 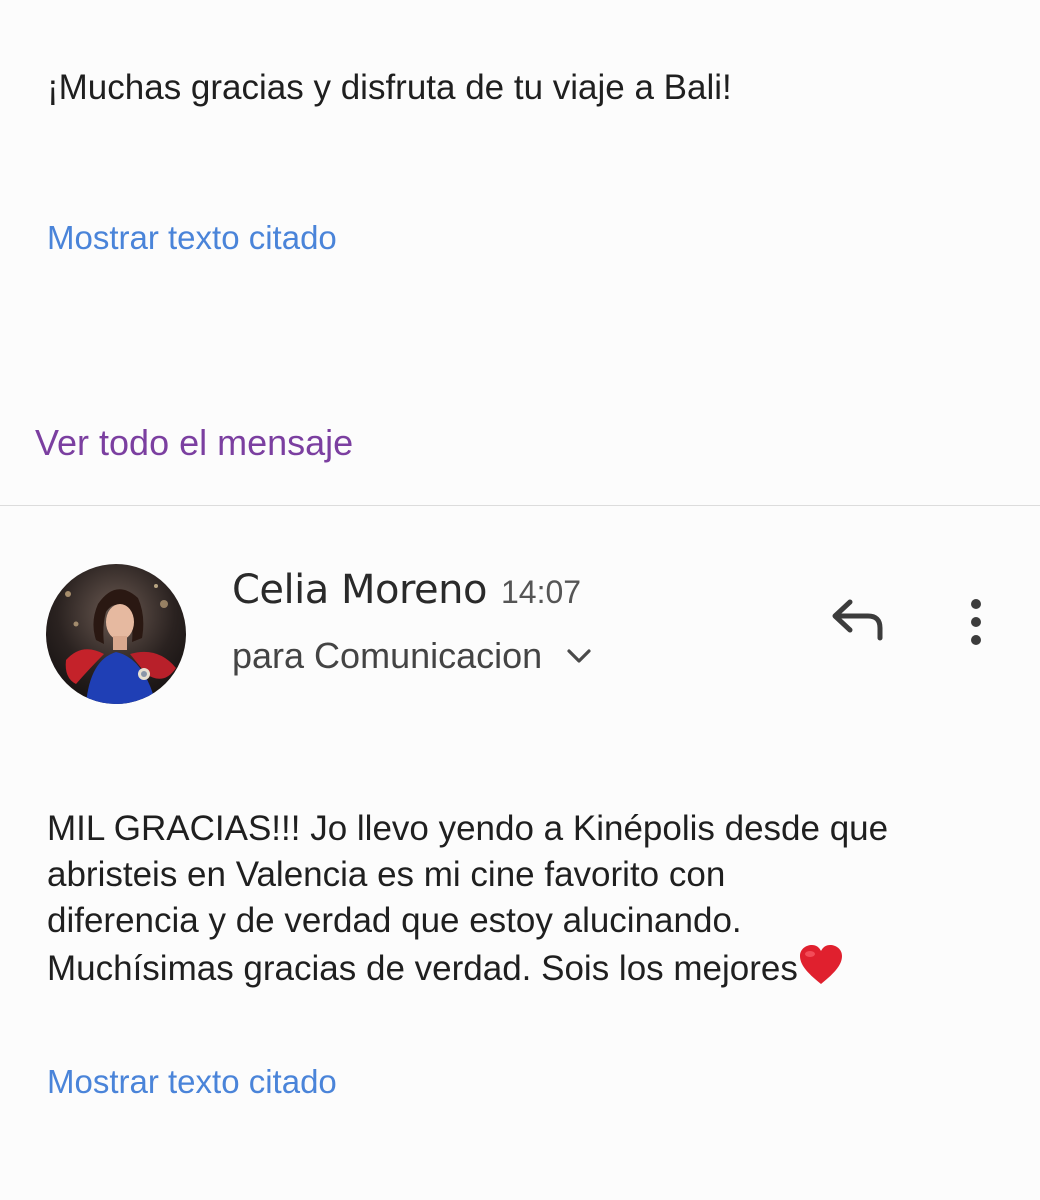 I want to click on reply-icon, so click(x=856, y=622).